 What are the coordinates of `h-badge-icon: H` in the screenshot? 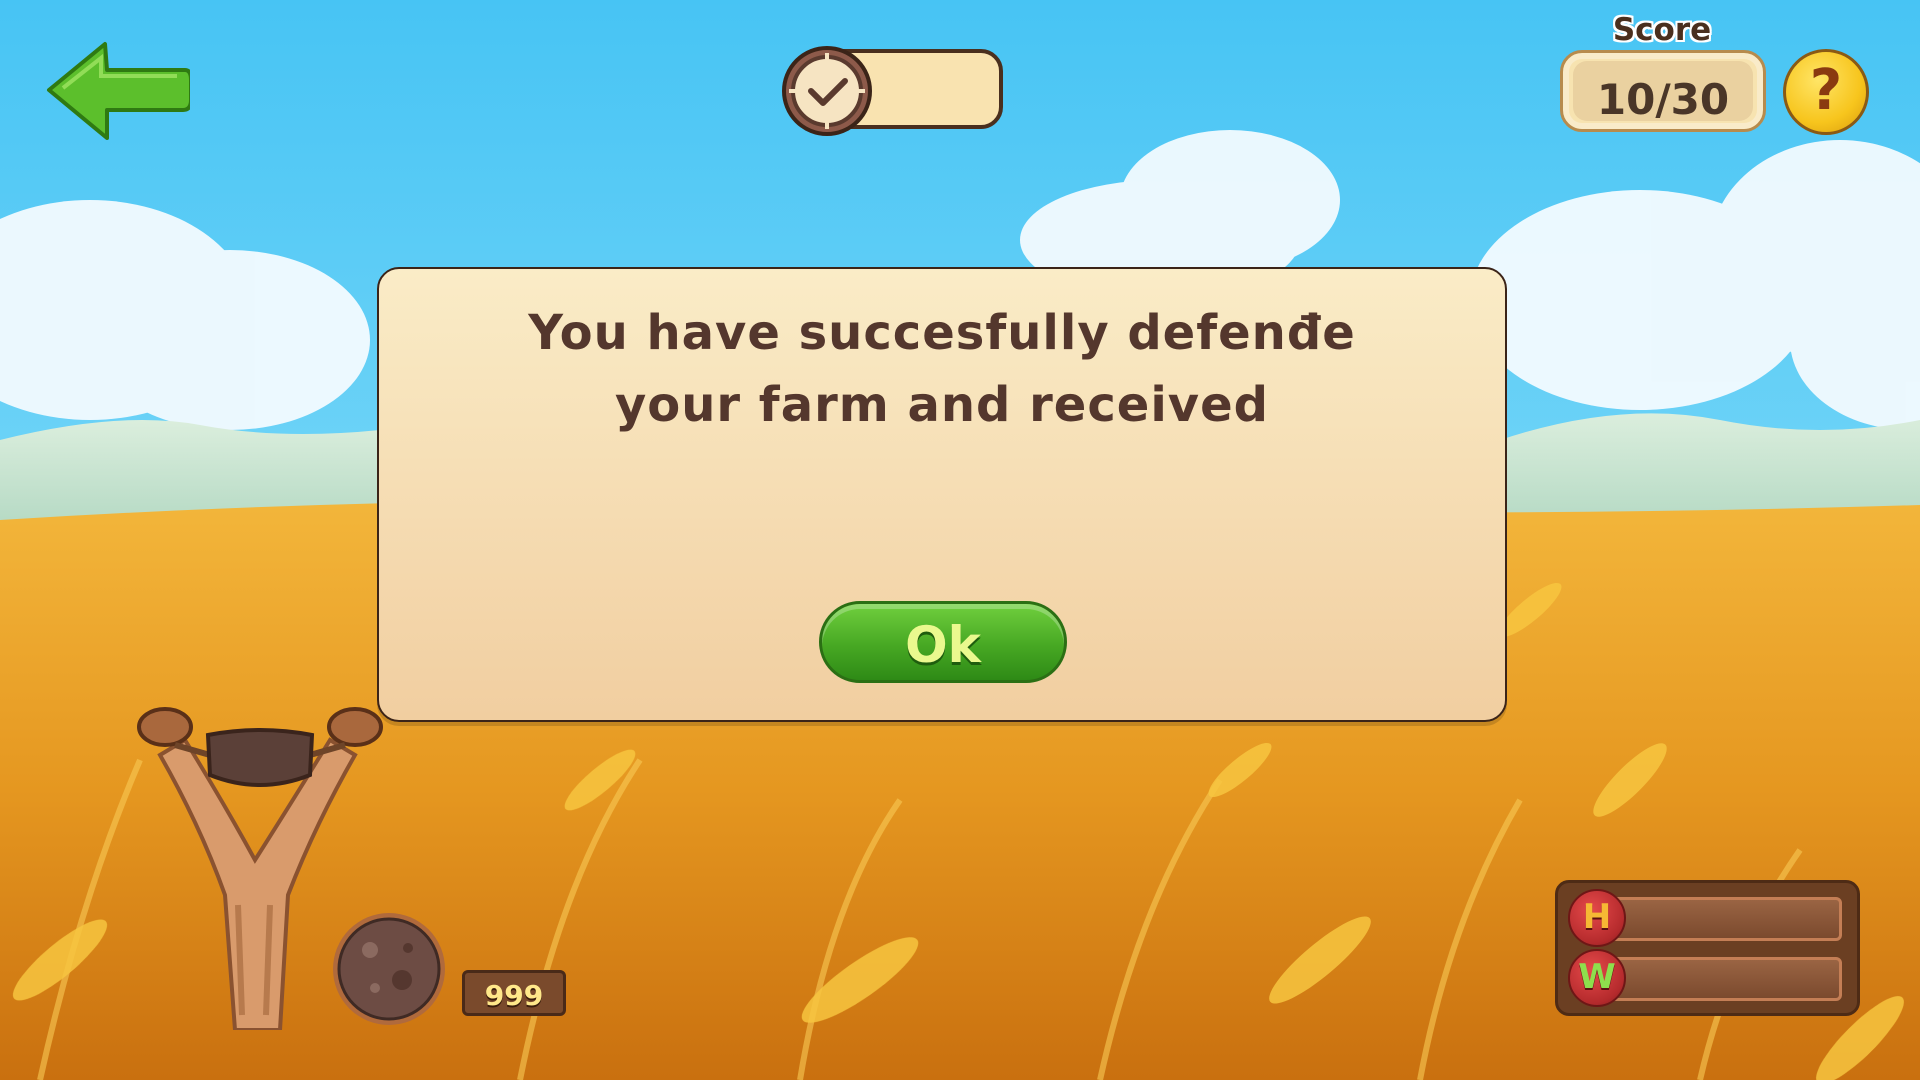 It's located at (1597, 918).